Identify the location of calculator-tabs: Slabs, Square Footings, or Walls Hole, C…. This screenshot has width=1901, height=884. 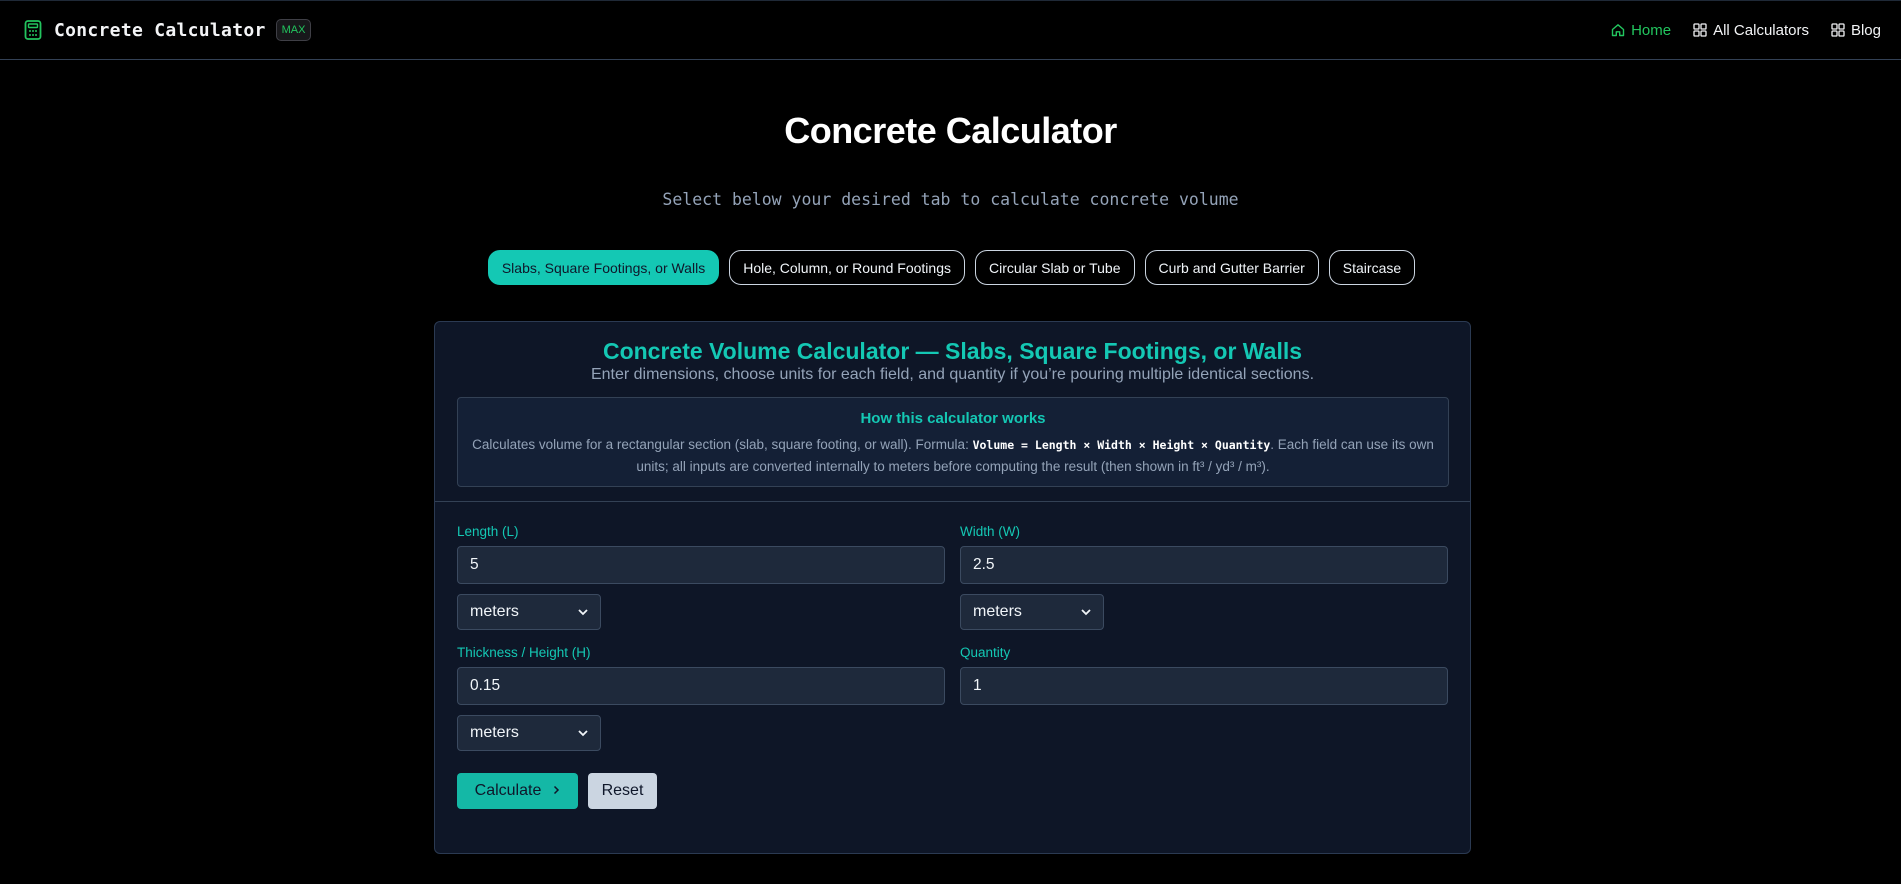
(950, 267).